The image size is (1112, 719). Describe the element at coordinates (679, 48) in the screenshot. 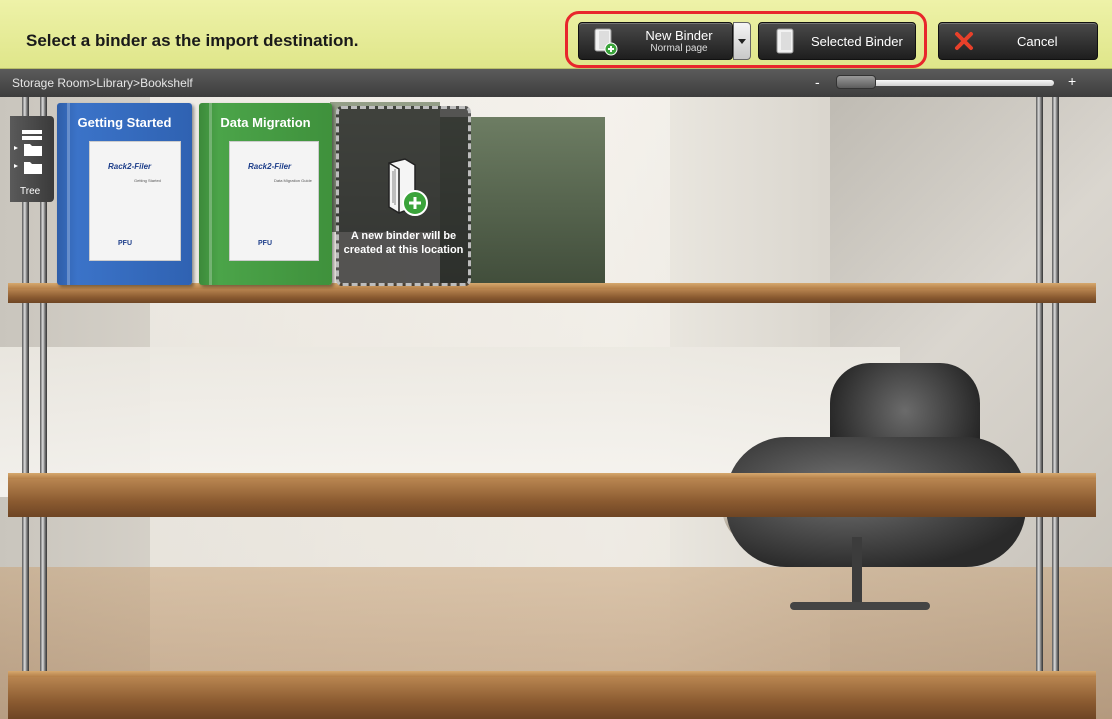

I see `new-binder-sublabel: Normal page` at that location.